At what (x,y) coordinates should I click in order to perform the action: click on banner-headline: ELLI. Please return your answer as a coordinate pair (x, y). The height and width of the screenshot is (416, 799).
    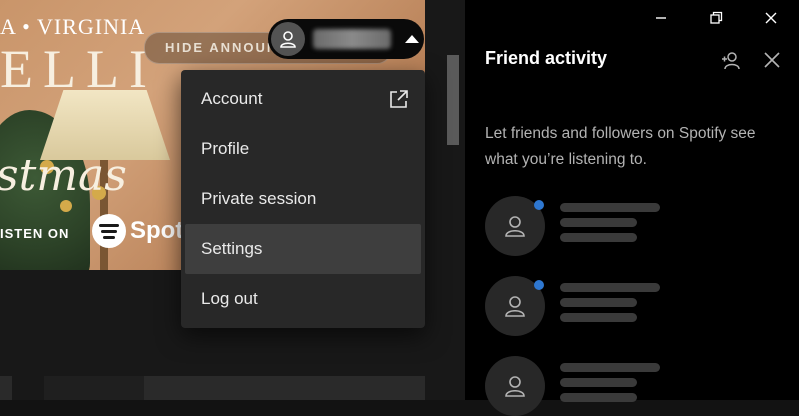
    Looking at the image, I should click on (78, 69).